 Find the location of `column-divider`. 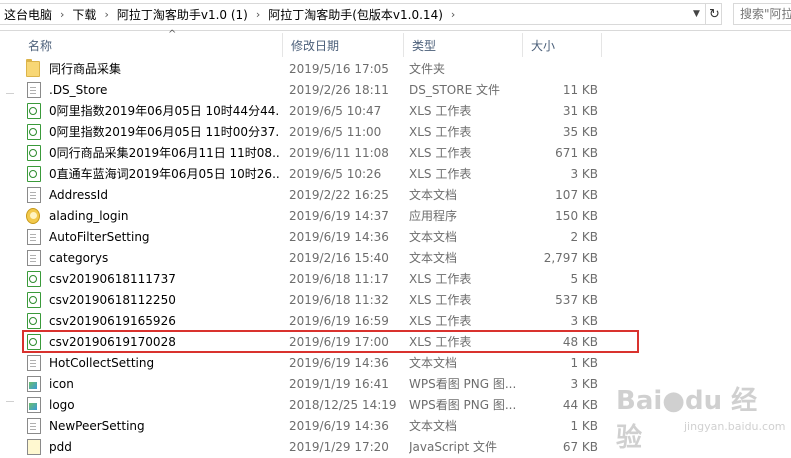

column-divider is located at coordinates (601, 45).